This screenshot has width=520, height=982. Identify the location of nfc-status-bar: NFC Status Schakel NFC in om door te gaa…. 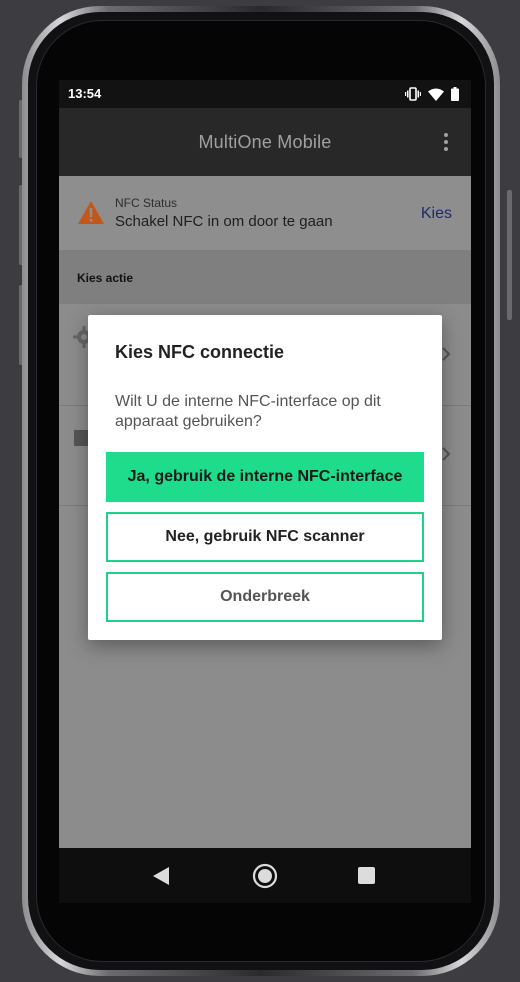
(265, 213).